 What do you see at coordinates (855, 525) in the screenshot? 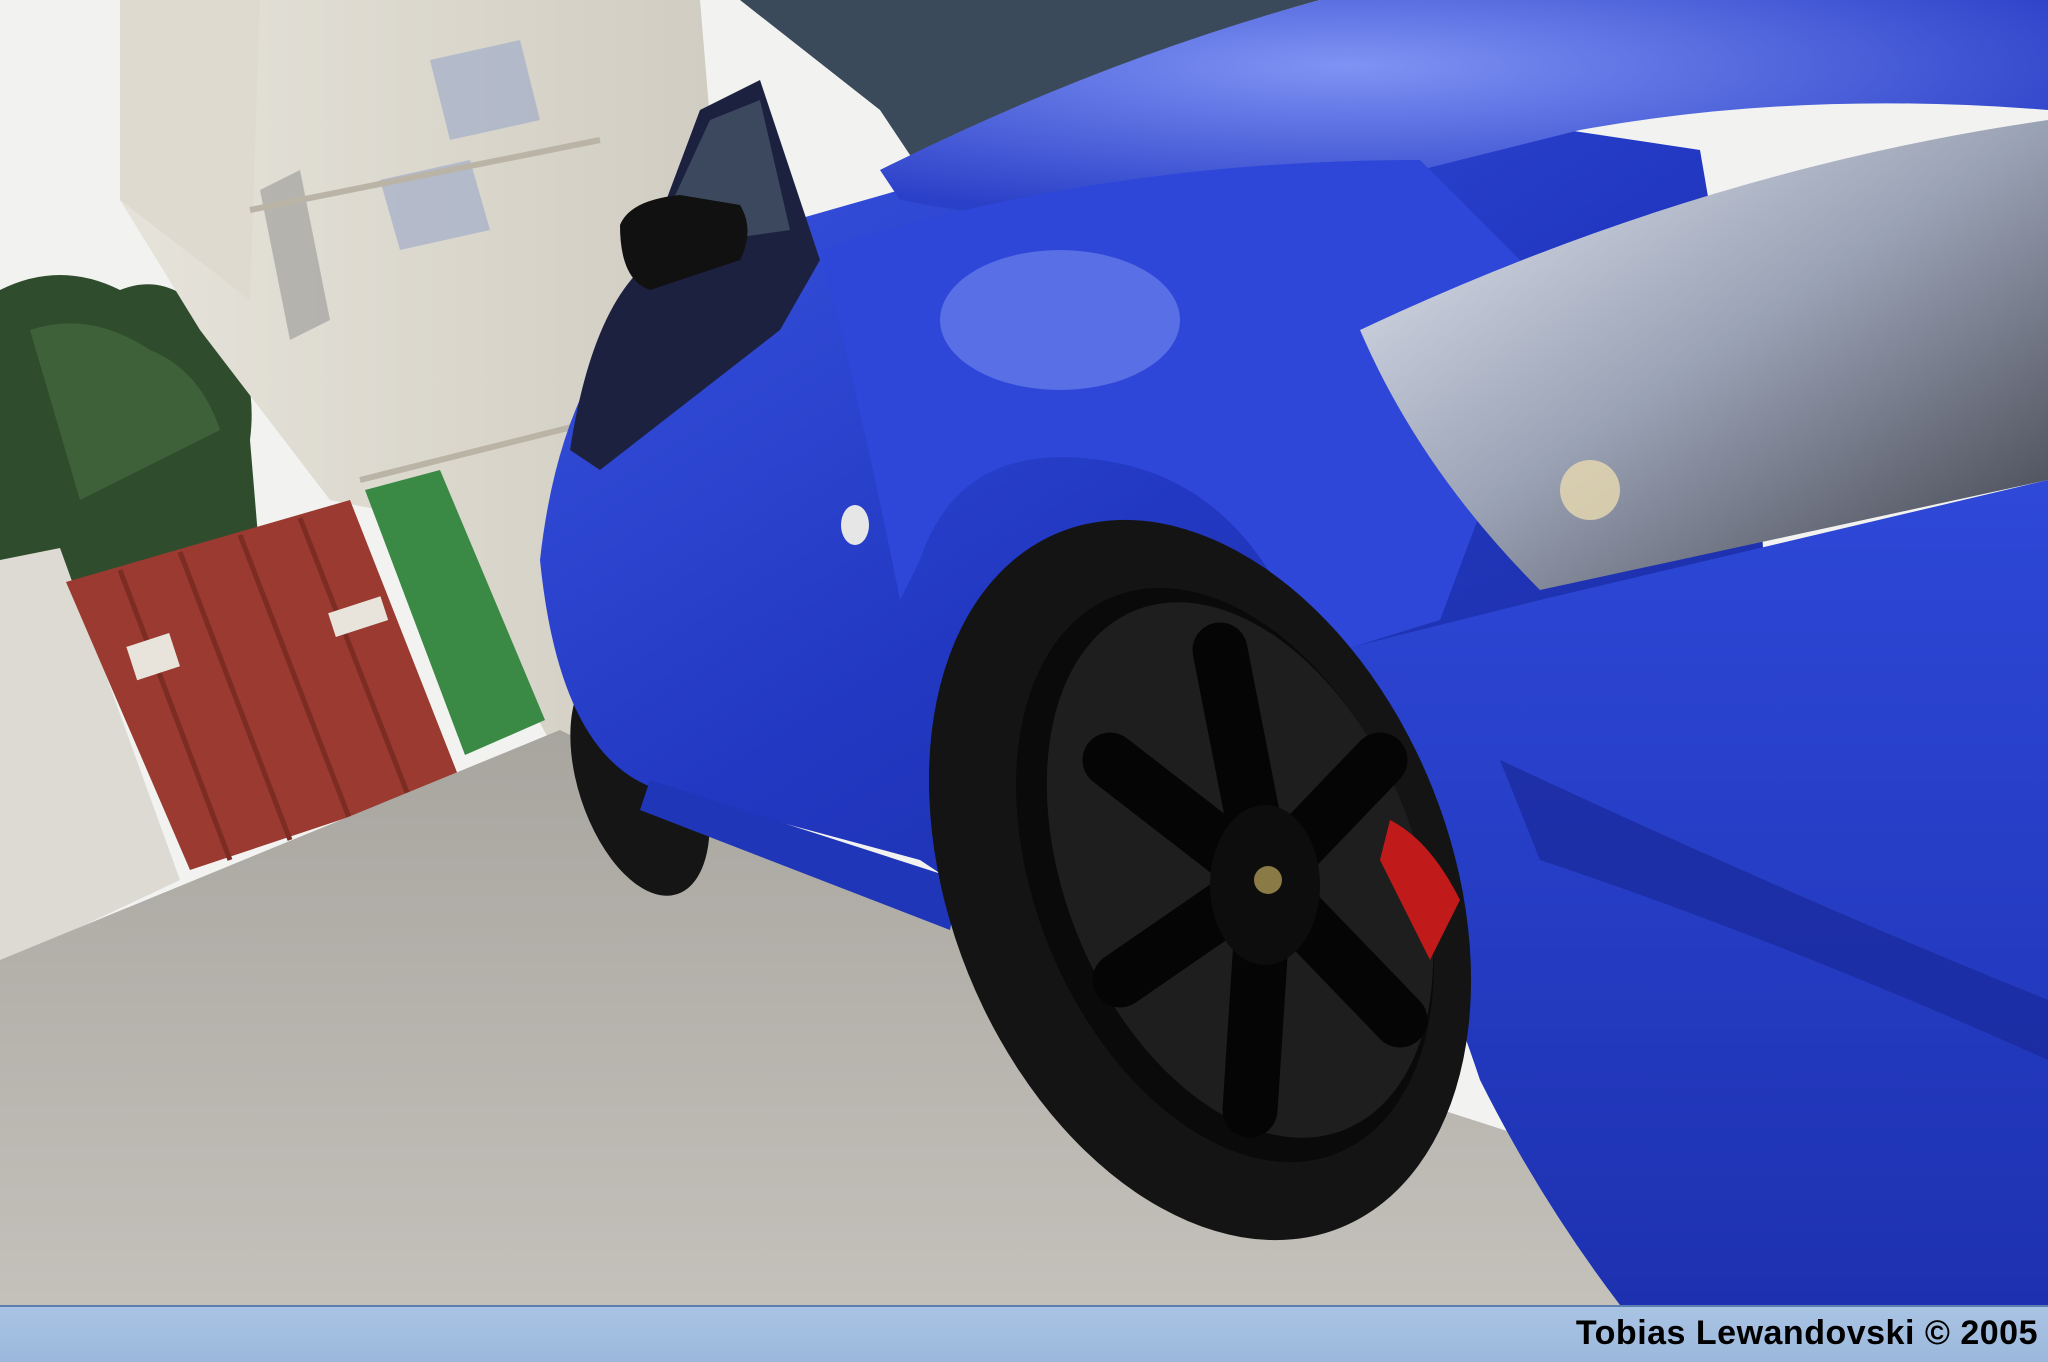
I see `side-marker` at bounding box center [855, 525].